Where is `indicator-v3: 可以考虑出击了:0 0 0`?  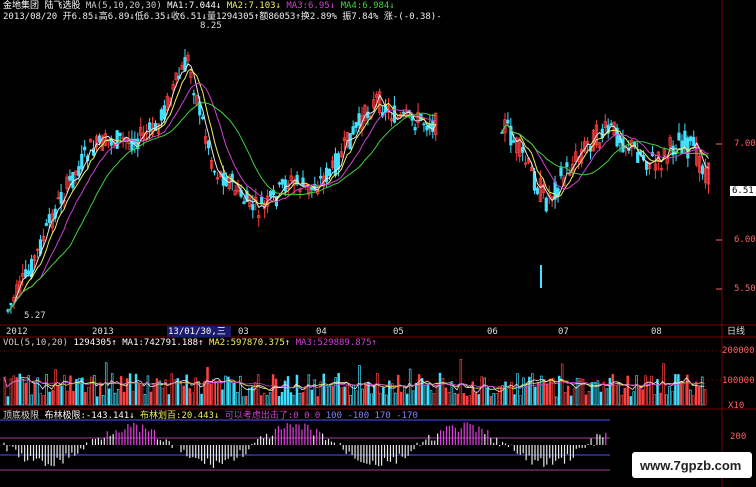 indicator-v3: 可以考虑出击了:0 0 0 is located at coordinates (272, 416).